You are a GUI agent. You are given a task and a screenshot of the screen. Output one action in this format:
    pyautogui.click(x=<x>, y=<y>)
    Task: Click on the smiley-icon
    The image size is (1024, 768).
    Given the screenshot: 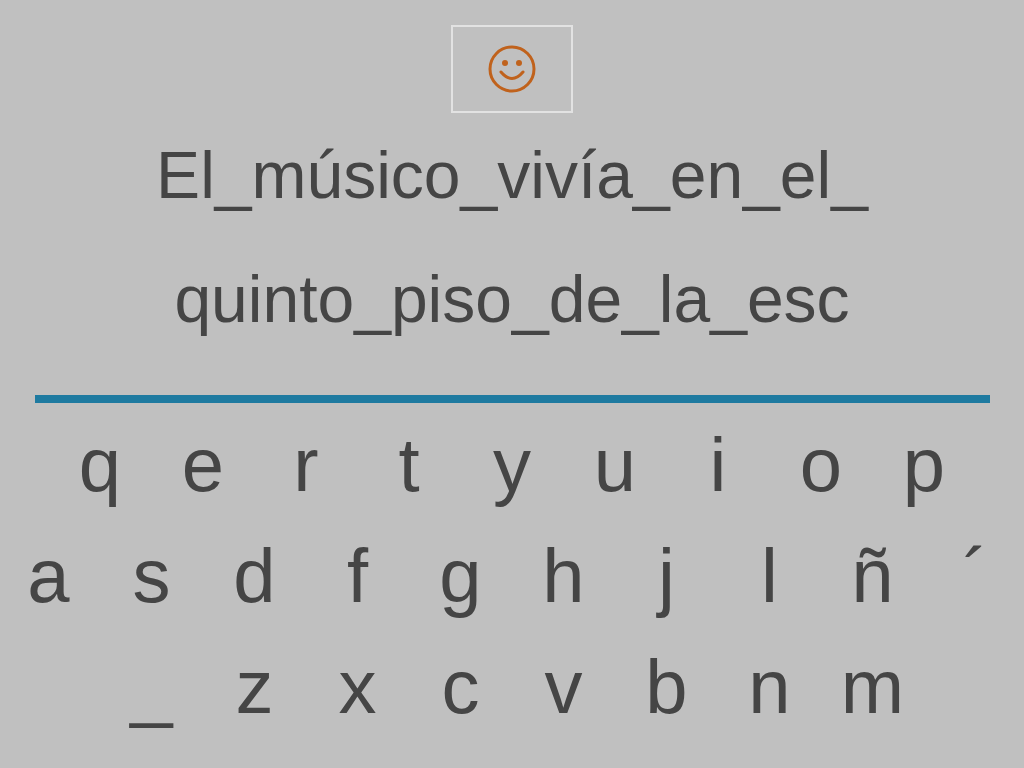 What is the action you would take?
    pyautogui.click(x=512, y=69)
    